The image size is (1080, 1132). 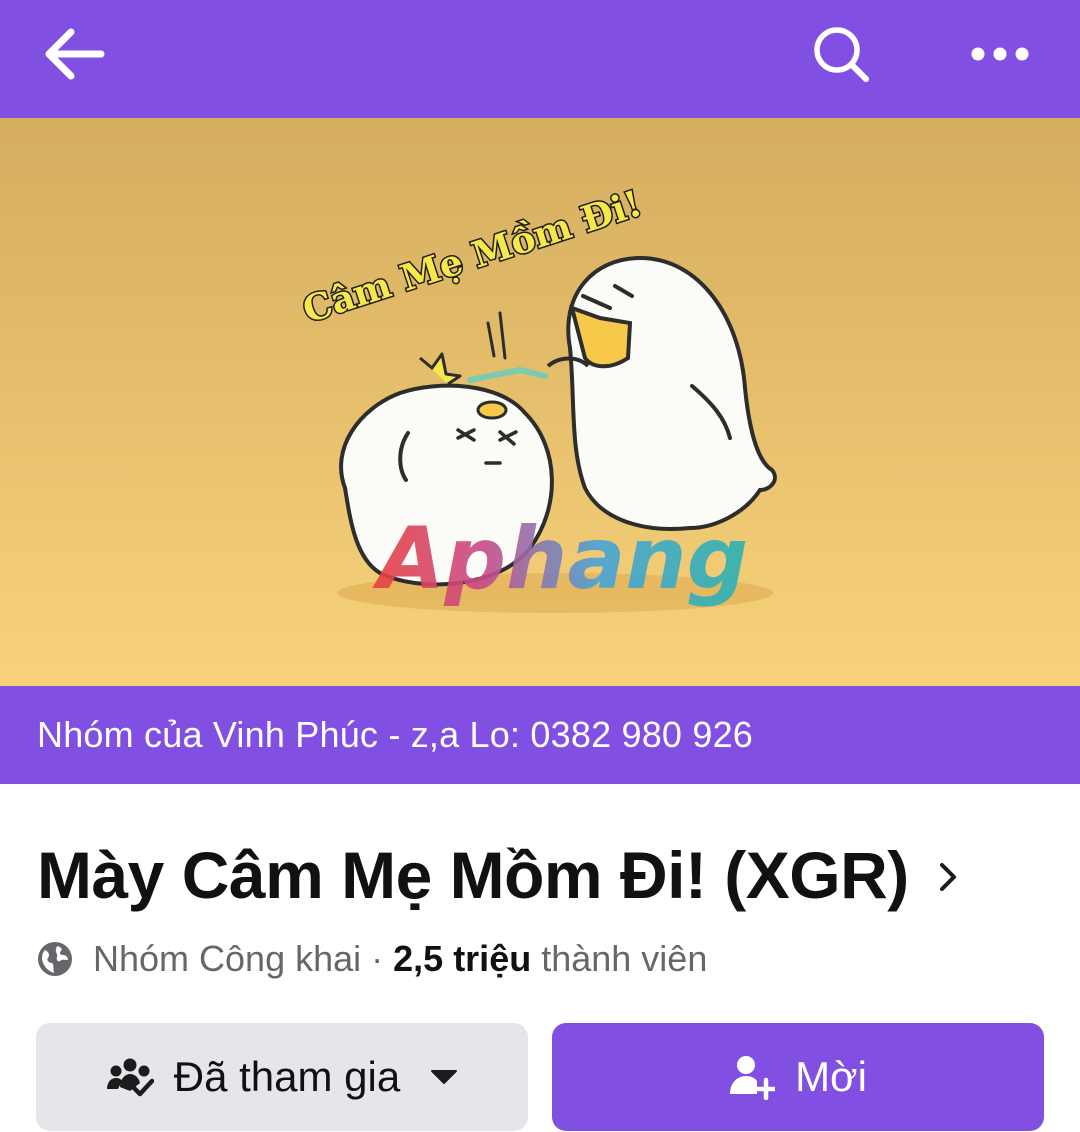 What do you see at coordinates (831, 1076) in the screenshot?
I see `invite-label: Mời` at bounding box center [831, 1076].